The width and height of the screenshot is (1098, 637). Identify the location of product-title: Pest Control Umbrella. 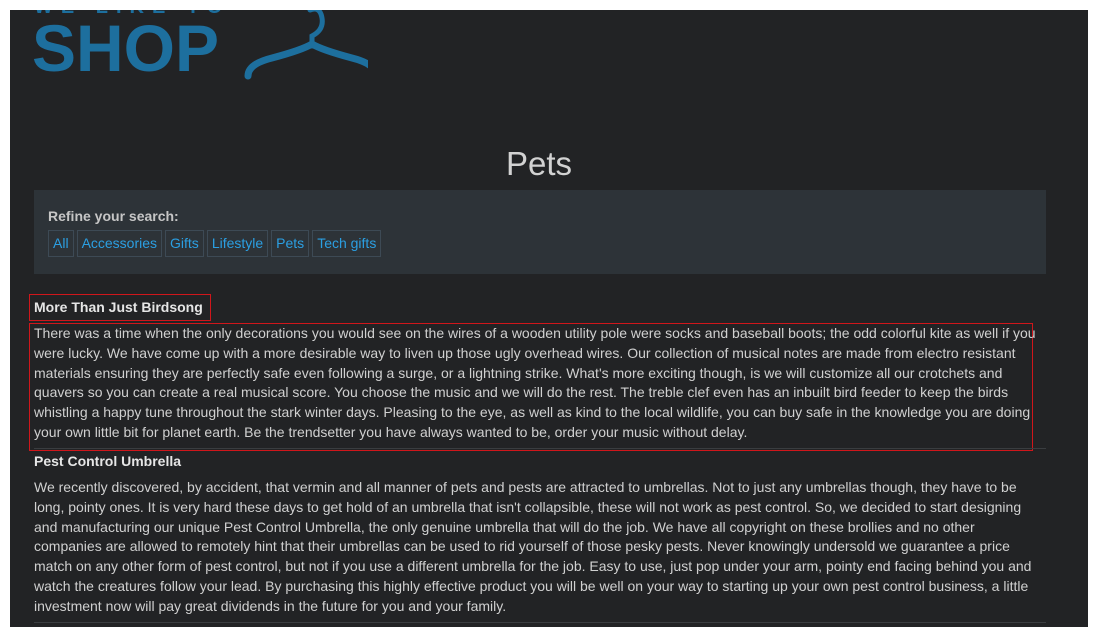
(540, 461).